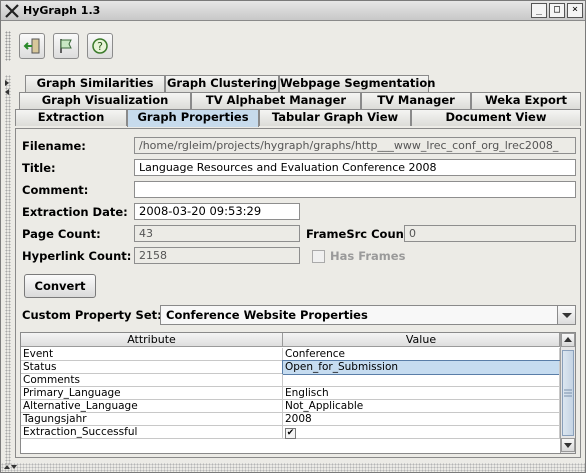 The height and width of the screenshot is (473, 586). I want to click on cell-value: Conference, so click(421, 354).